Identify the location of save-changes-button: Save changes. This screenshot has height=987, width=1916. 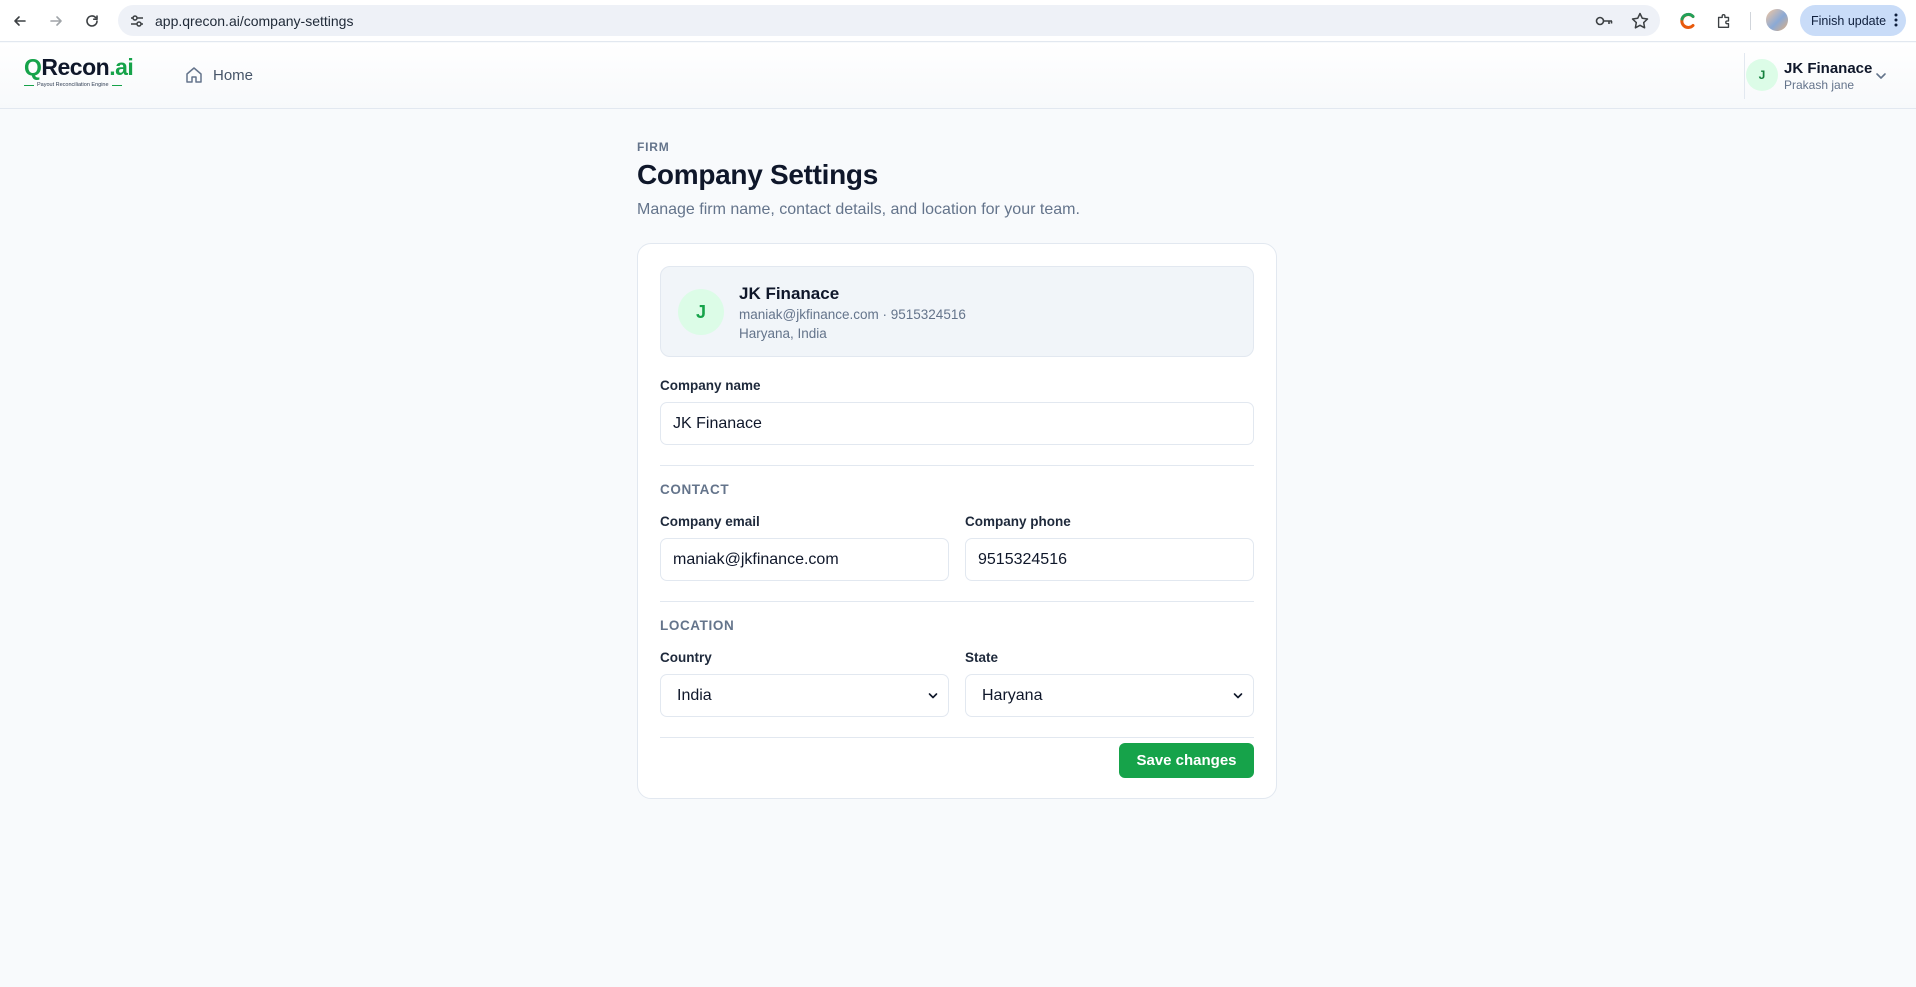
(1186, 760).